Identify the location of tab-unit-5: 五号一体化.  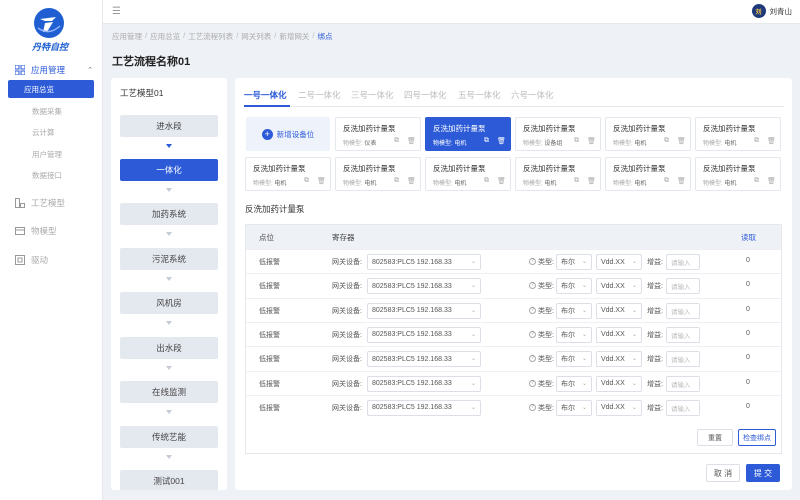
(479, 95).